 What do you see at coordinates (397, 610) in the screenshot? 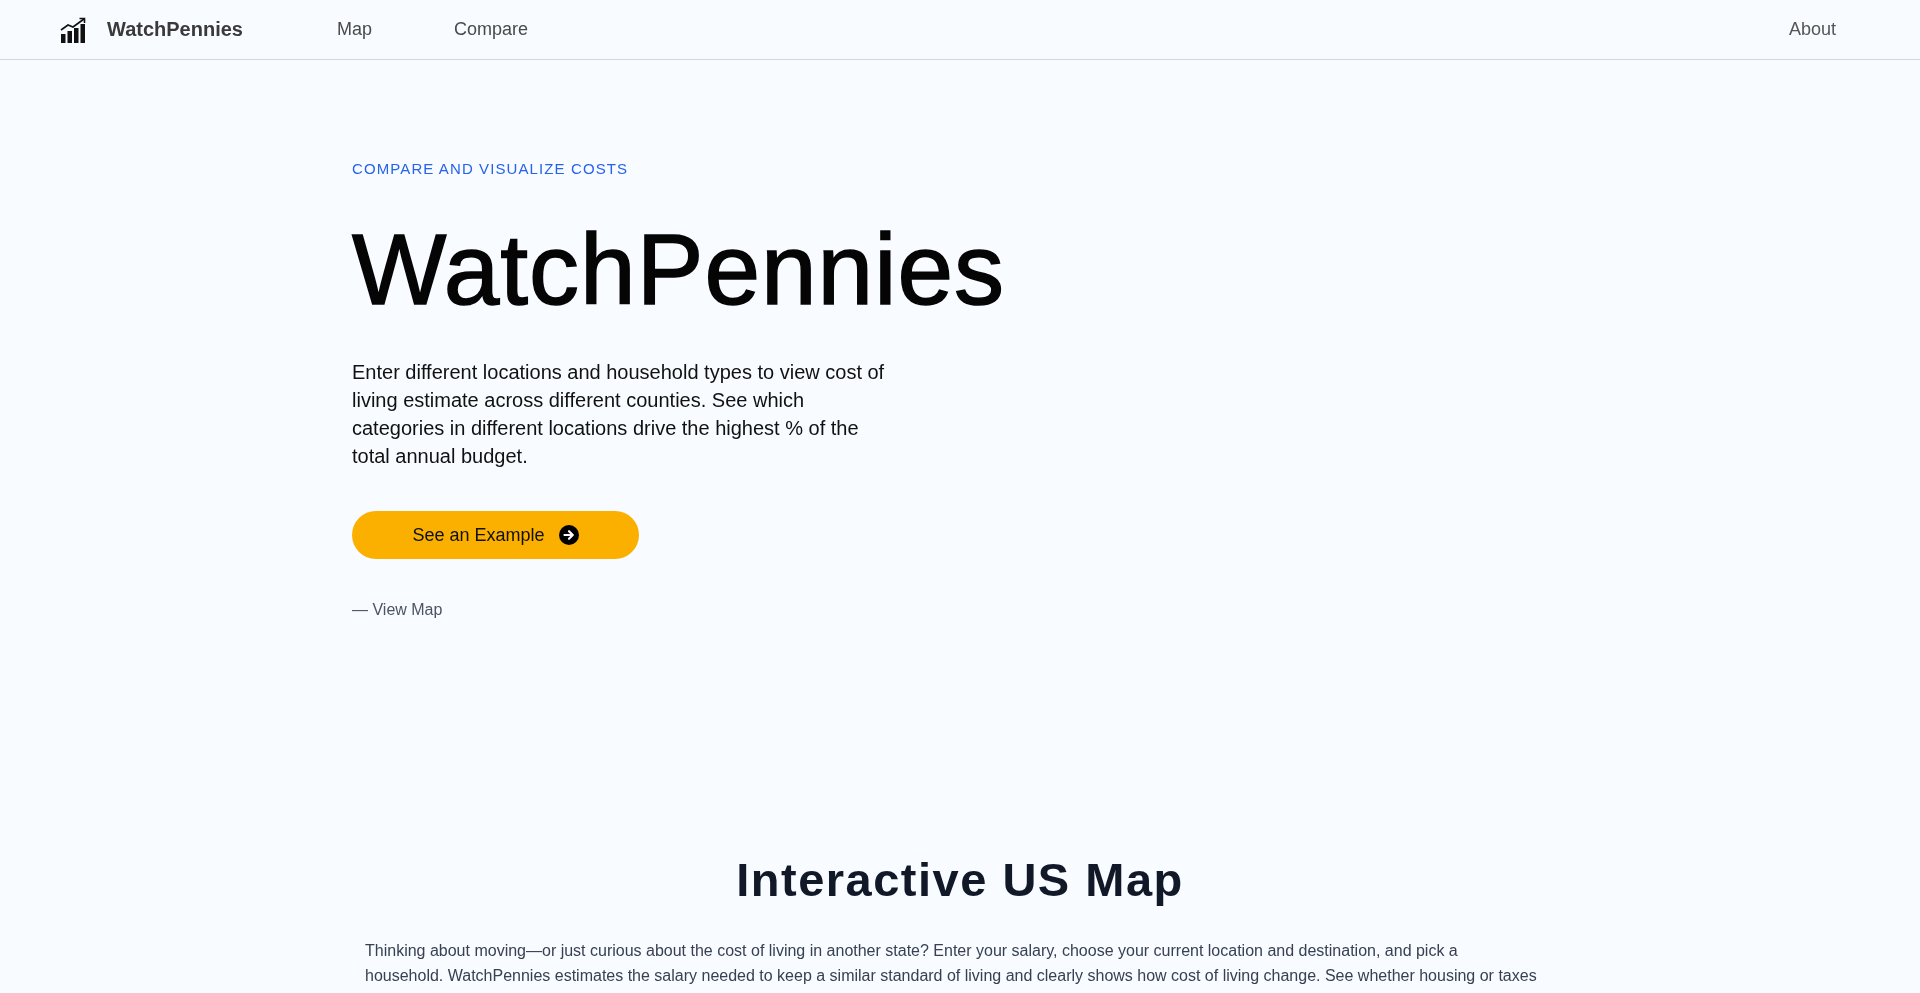
I see `view-map-link: — View Map` at bounding box center [397, 610].